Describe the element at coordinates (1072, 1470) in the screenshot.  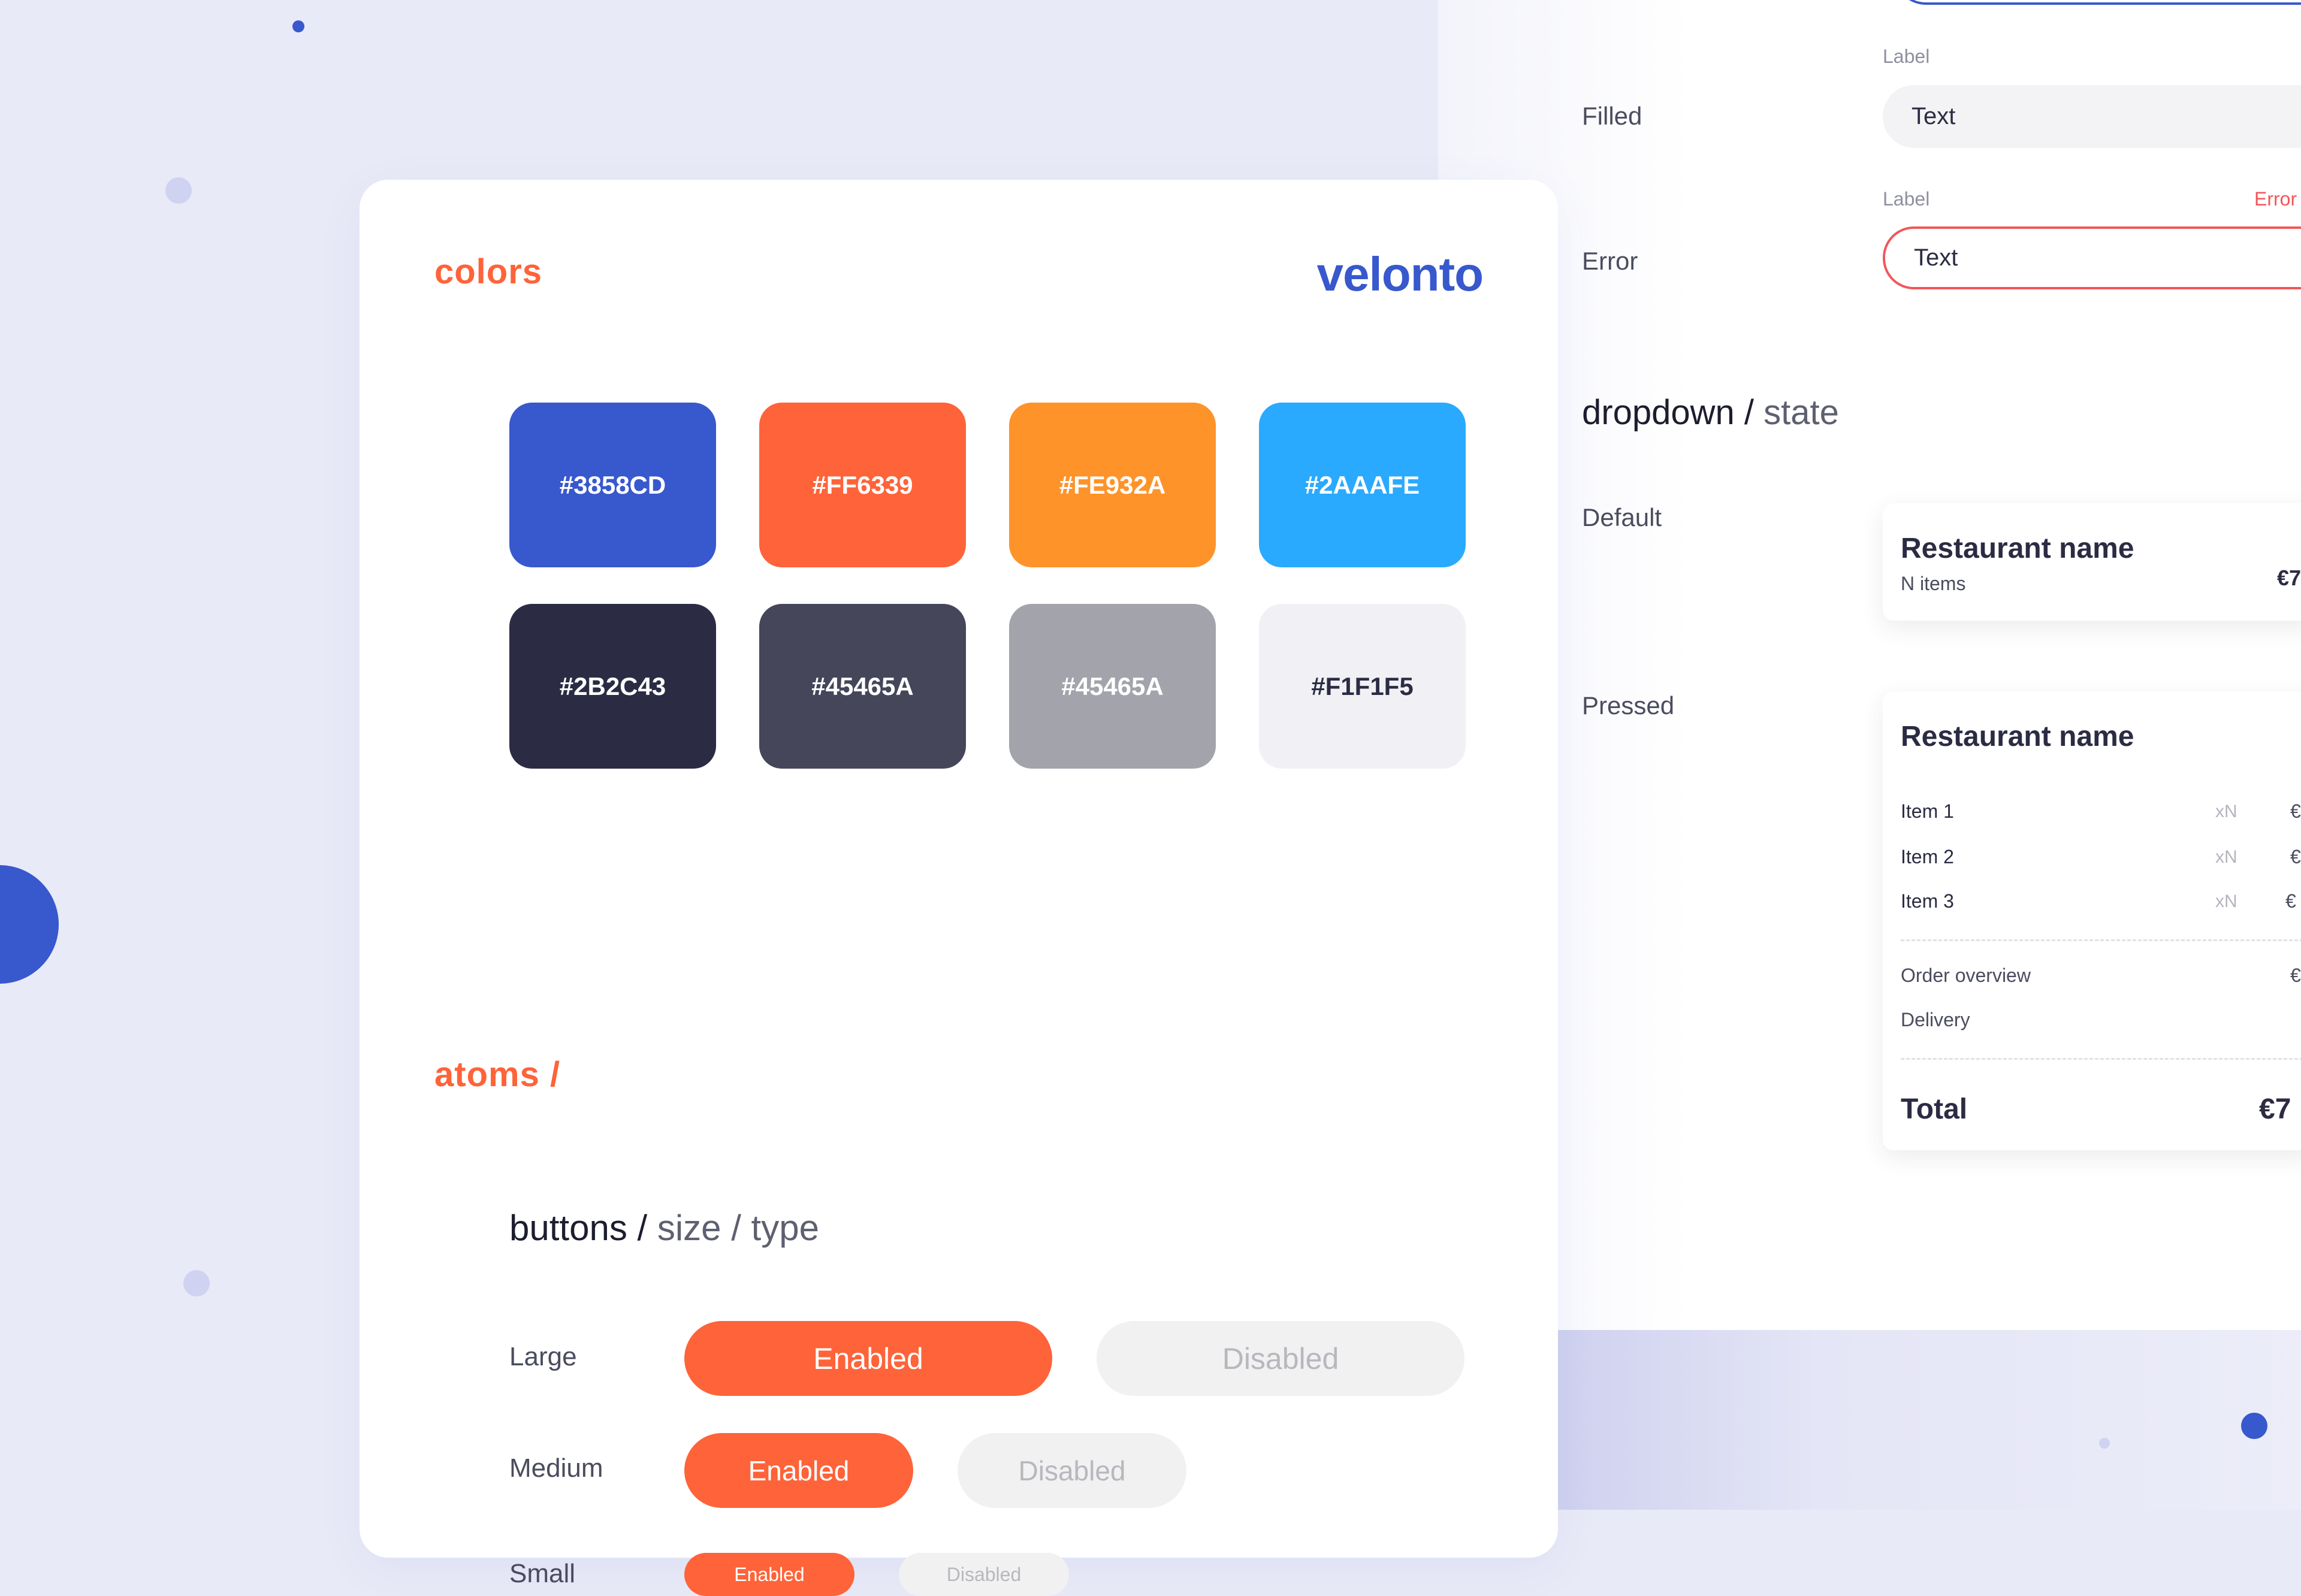
I see `medium-disabled-button: Disabled` at that location.